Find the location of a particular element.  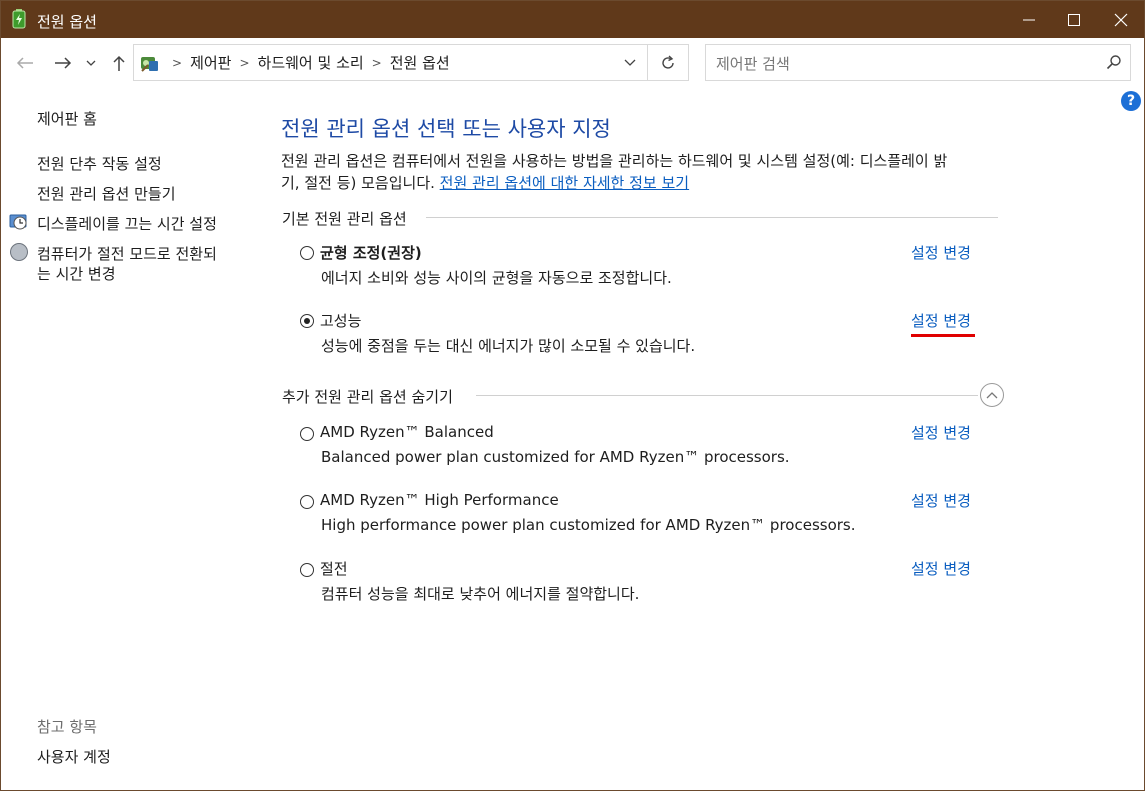

help-button: ? is located at coordinates (1131, 101).